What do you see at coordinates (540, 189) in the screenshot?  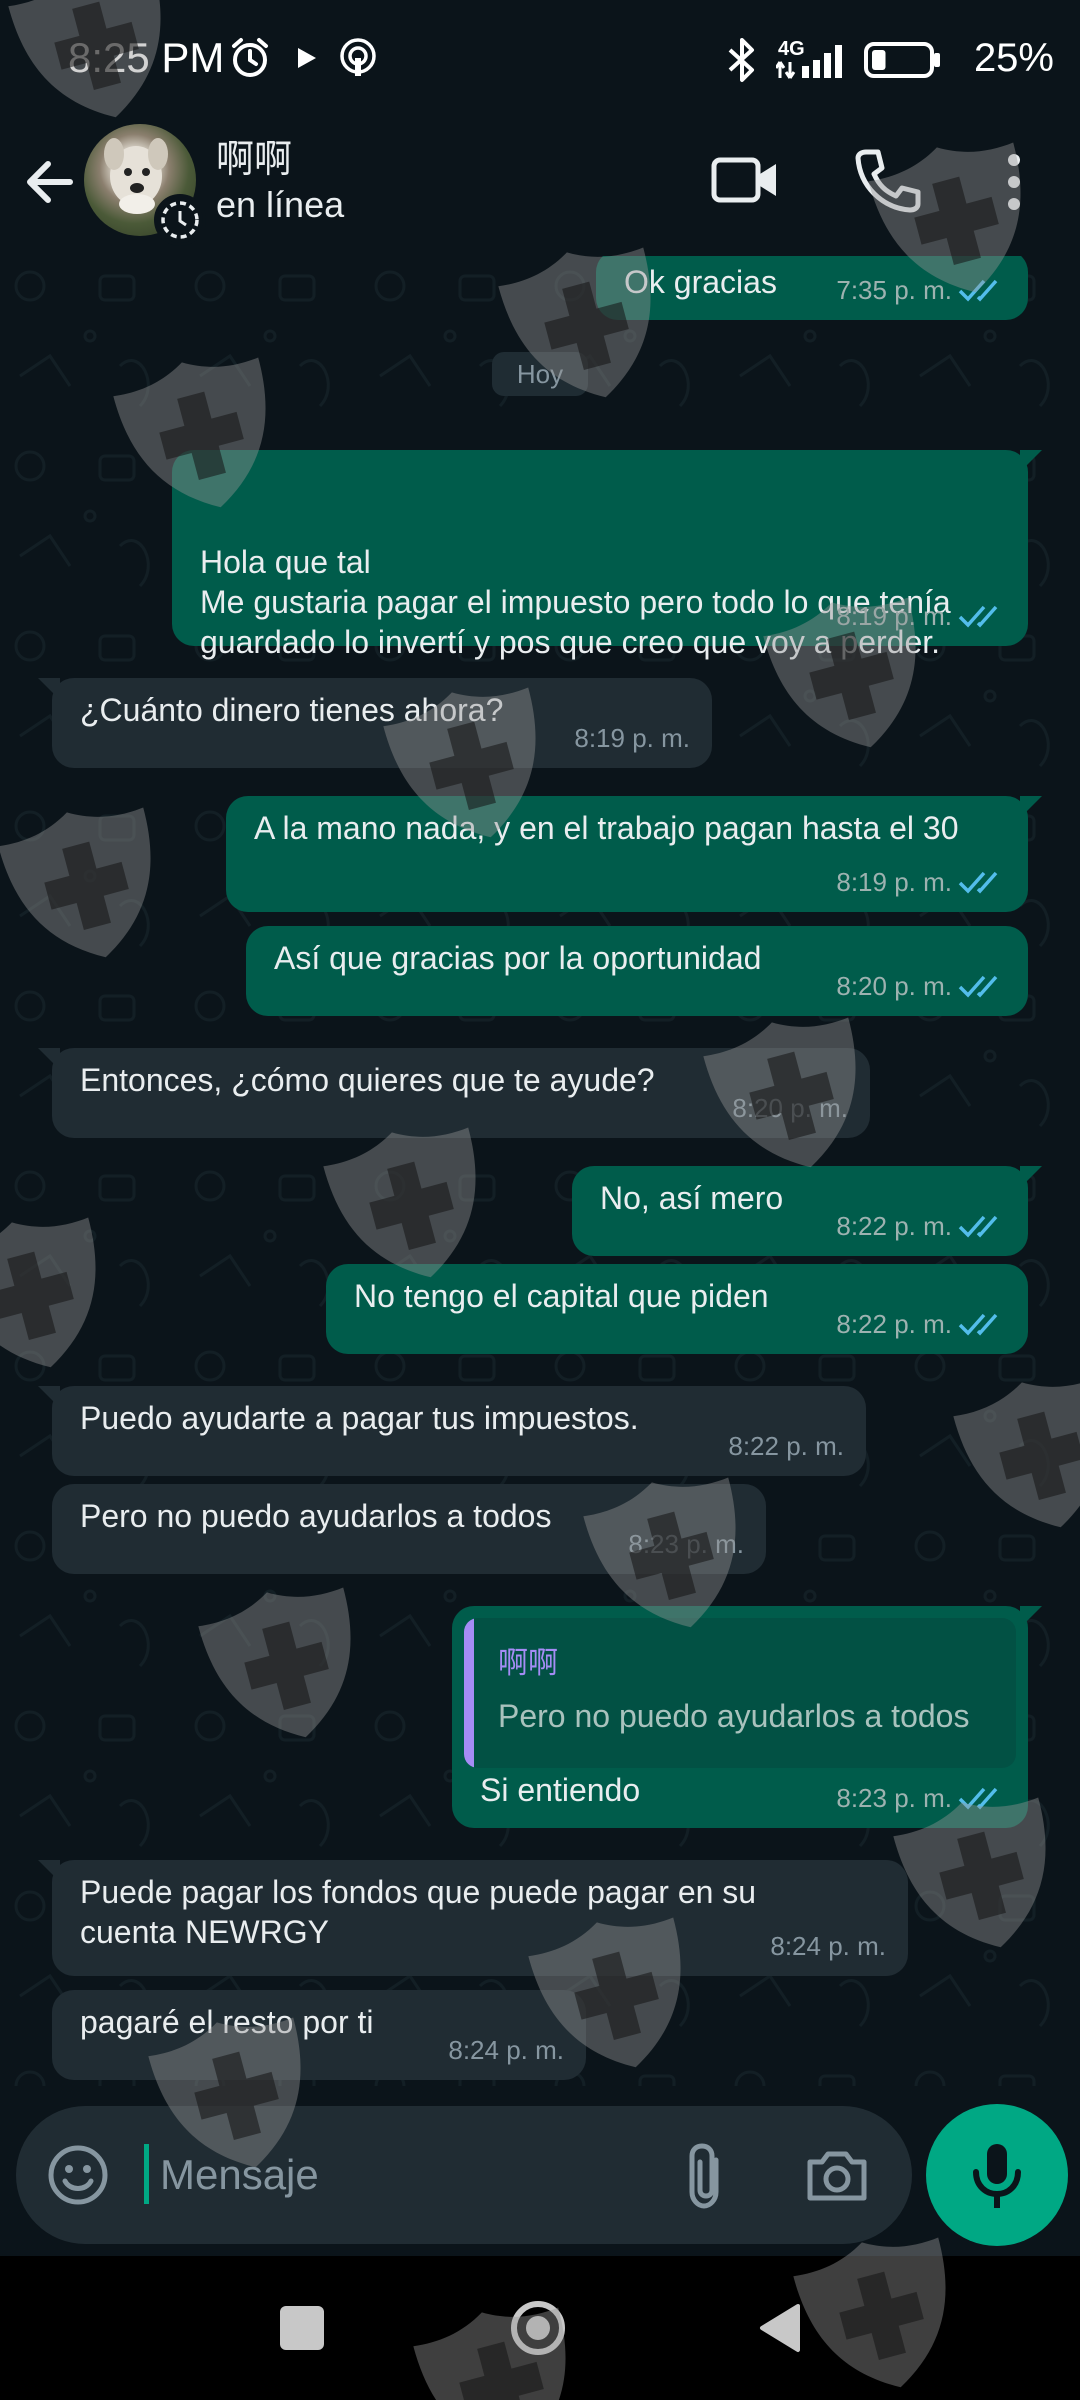 I see `chat-header: 啊啊 en línea` at bounding box center [540, 189].